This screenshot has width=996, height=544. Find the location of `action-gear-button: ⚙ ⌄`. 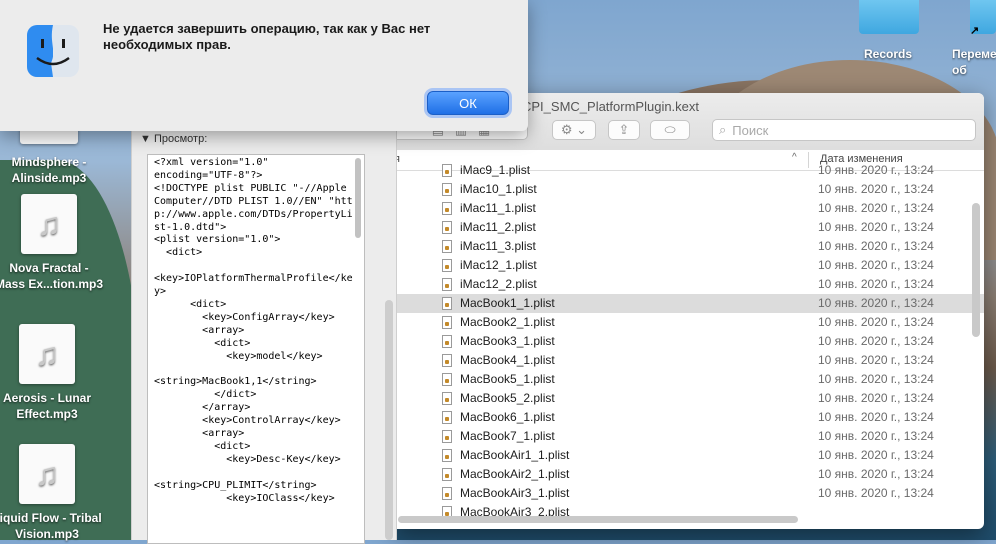

action-gear-button: ⚙ ⌄ is located at coordinates (574, 130).